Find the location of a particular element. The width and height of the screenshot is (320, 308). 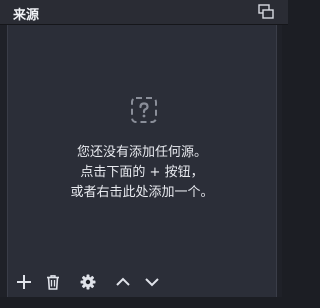

question-mark-icon is located at coordinates (144, 110).